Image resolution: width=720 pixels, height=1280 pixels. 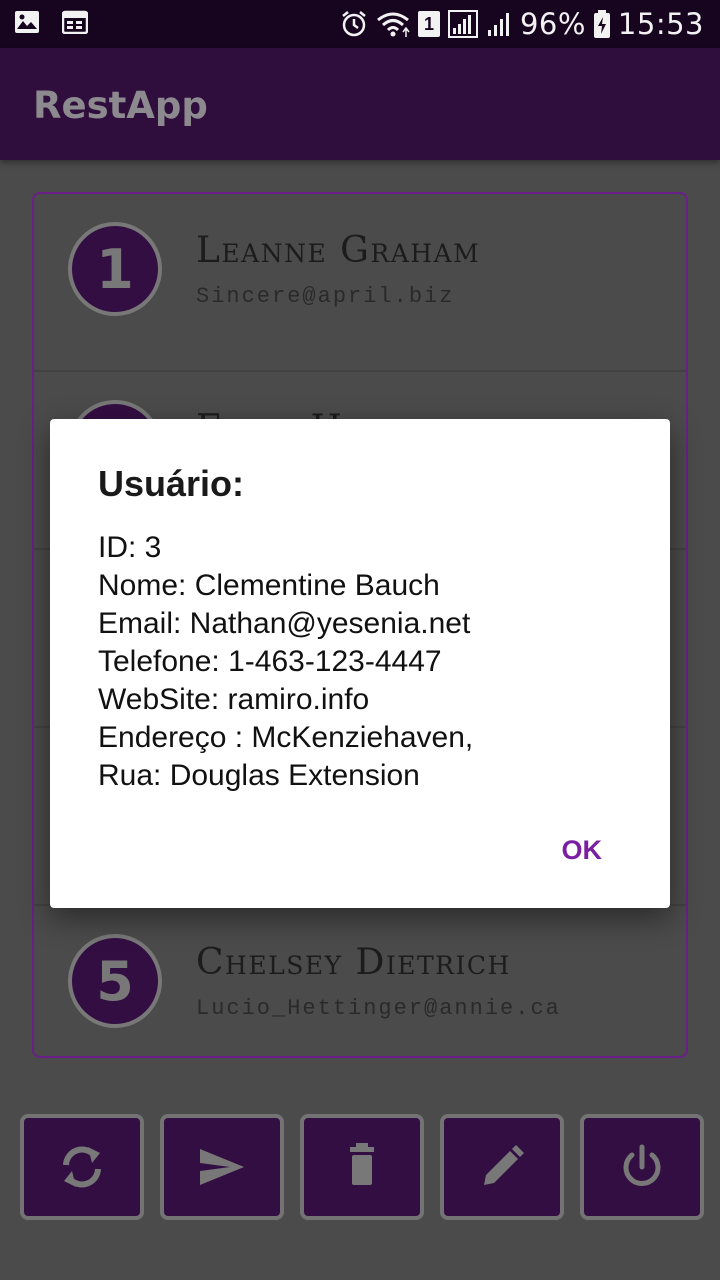 What do you see at coordinates (234, 699) in the screenshot?
I see `dialog-website-line: WebSite: ramiro.info` at bounding box center [234, 699].